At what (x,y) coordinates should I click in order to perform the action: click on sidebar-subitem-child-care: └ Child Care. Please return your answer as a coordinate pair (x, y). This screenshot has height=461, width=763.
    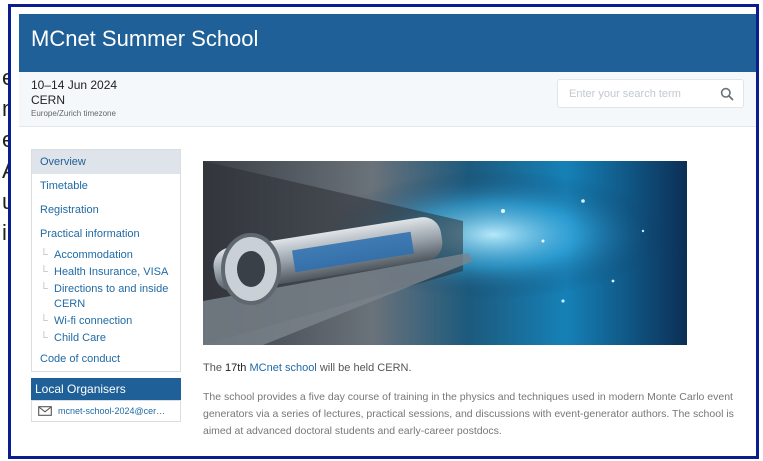
    Looking at the image, I should click on (106, 338).